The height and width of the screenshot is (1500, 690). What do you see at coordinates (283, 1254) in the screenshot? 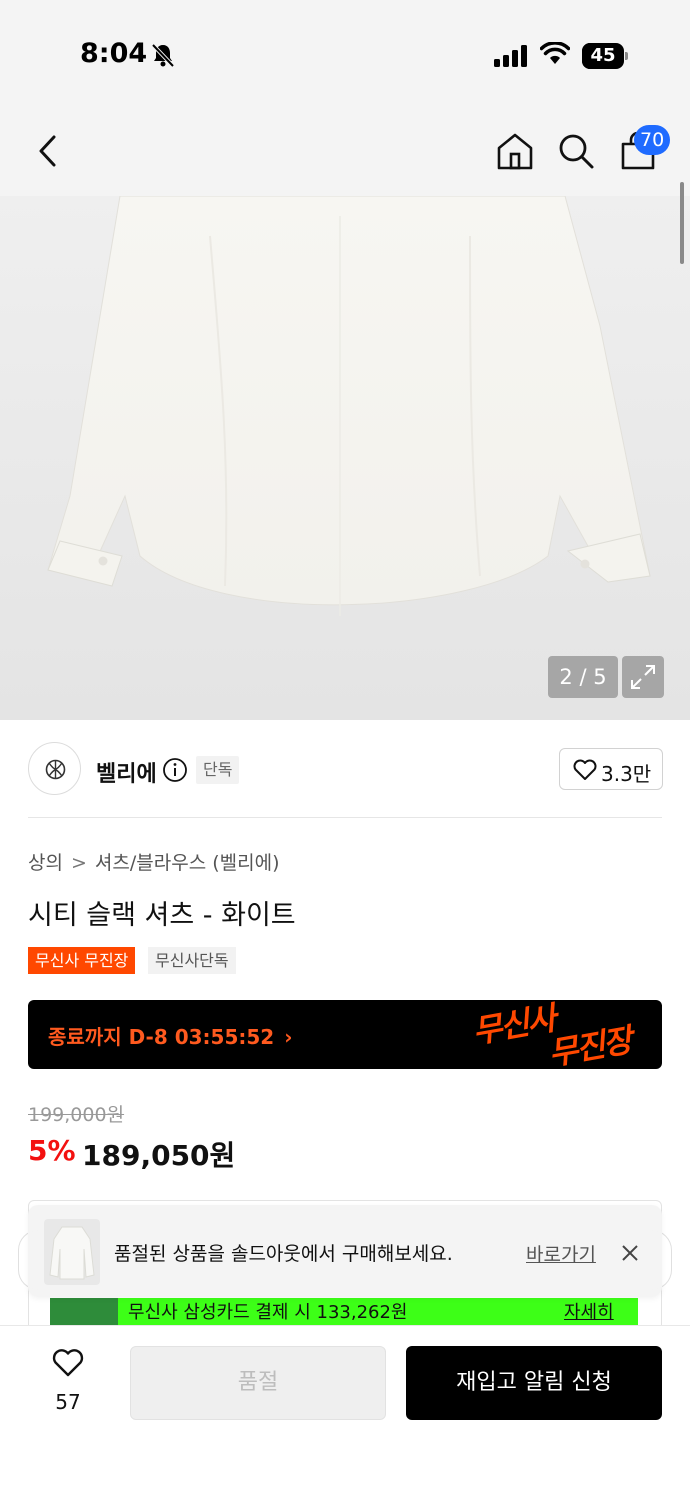
I see `toast-message: 품절된 상품을 솔드아웃에서 구매해보세요.` at bounding box center [283, 1254].